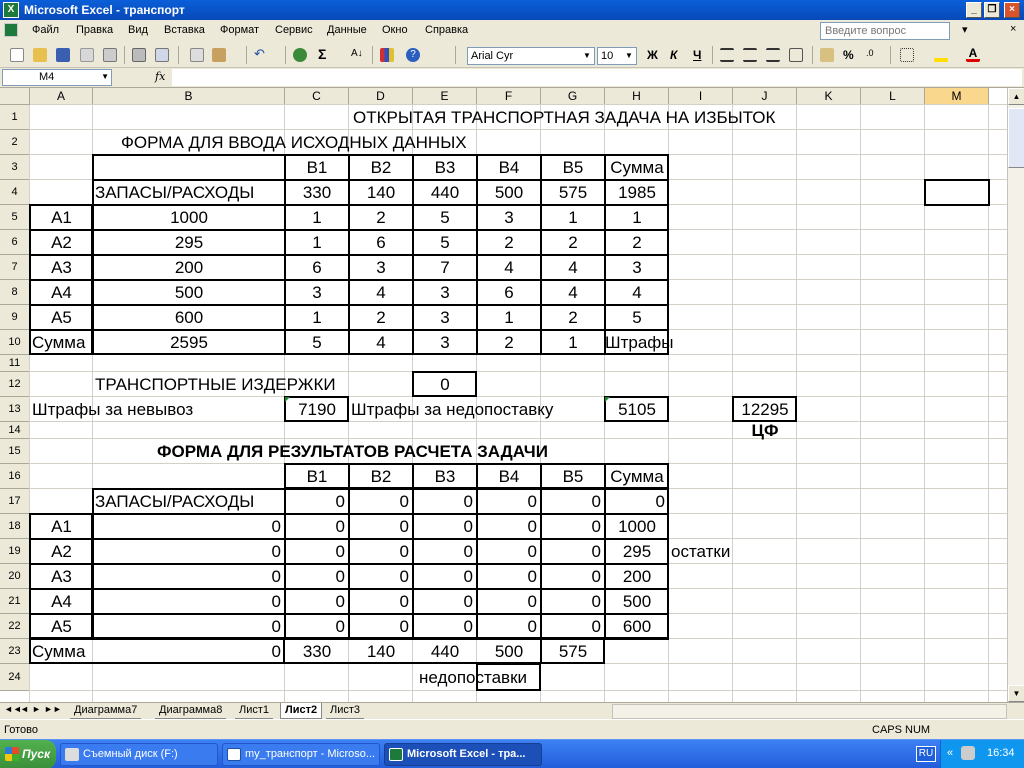  Describe the element at coordinates (992, 10) in the screenshot. I see `restore-button: ❐` at that location.